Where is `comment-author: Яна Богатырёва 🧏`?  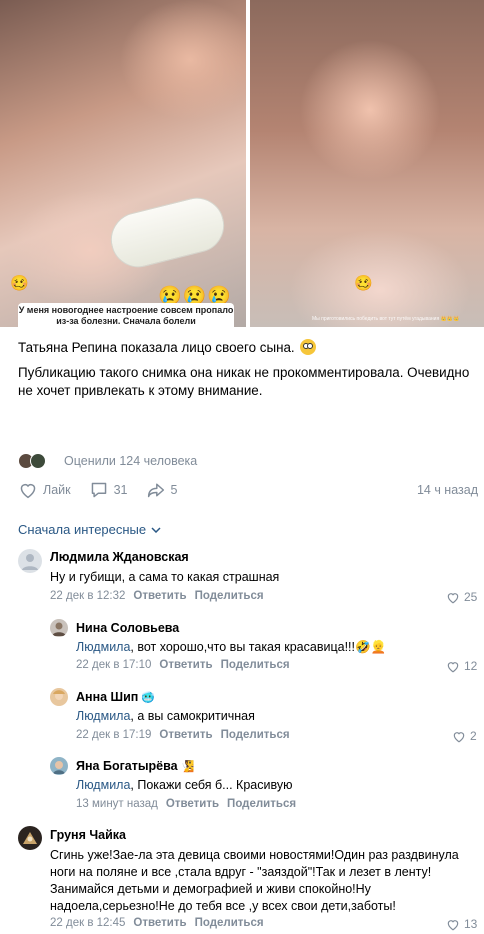
comment-author: Яна Богатырёва 🧏 is located at coordinates (135, 766).